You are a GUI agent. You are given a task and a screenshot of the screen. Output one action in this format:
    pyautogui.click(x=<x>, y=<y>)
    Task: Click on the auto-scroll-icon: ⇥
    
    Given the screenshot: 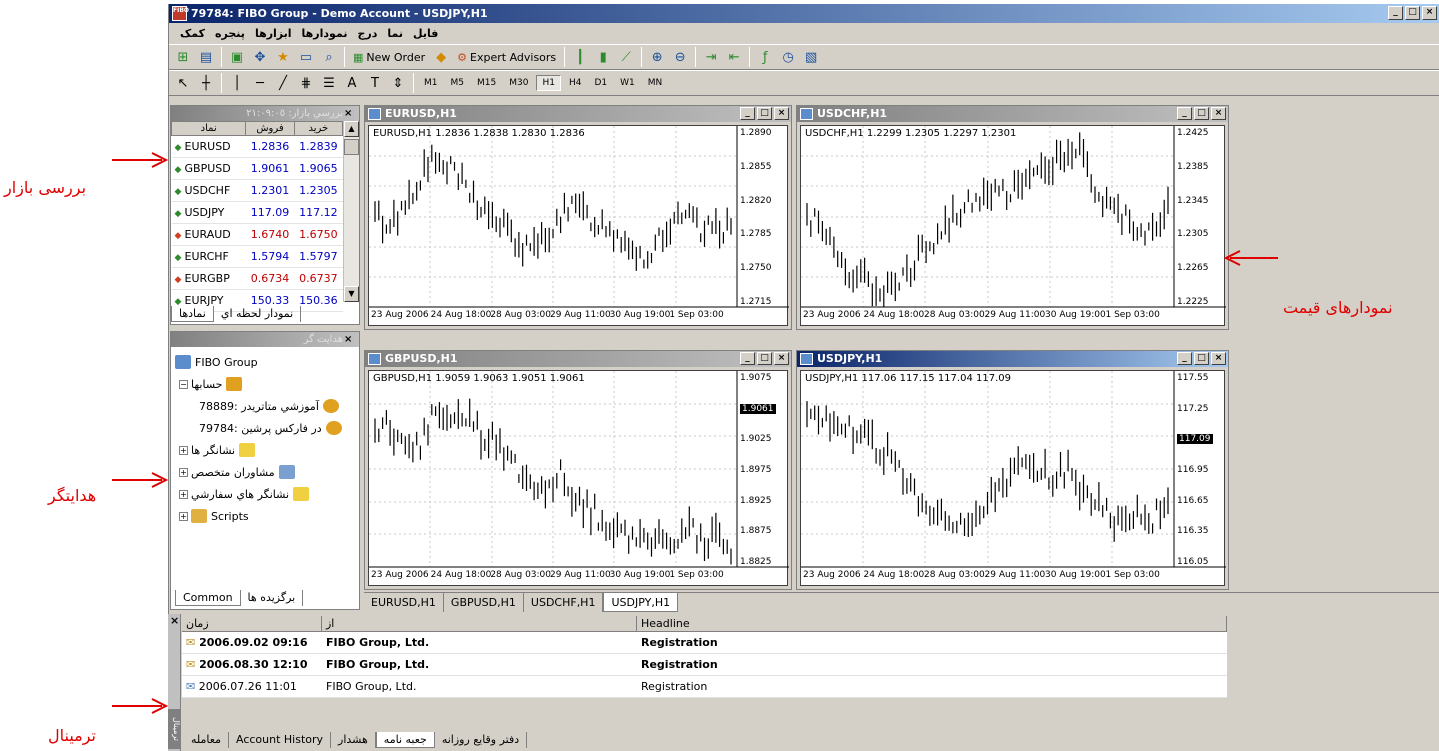 What is the action you would take?
    pyautogui.click(x=711, y=57)
    